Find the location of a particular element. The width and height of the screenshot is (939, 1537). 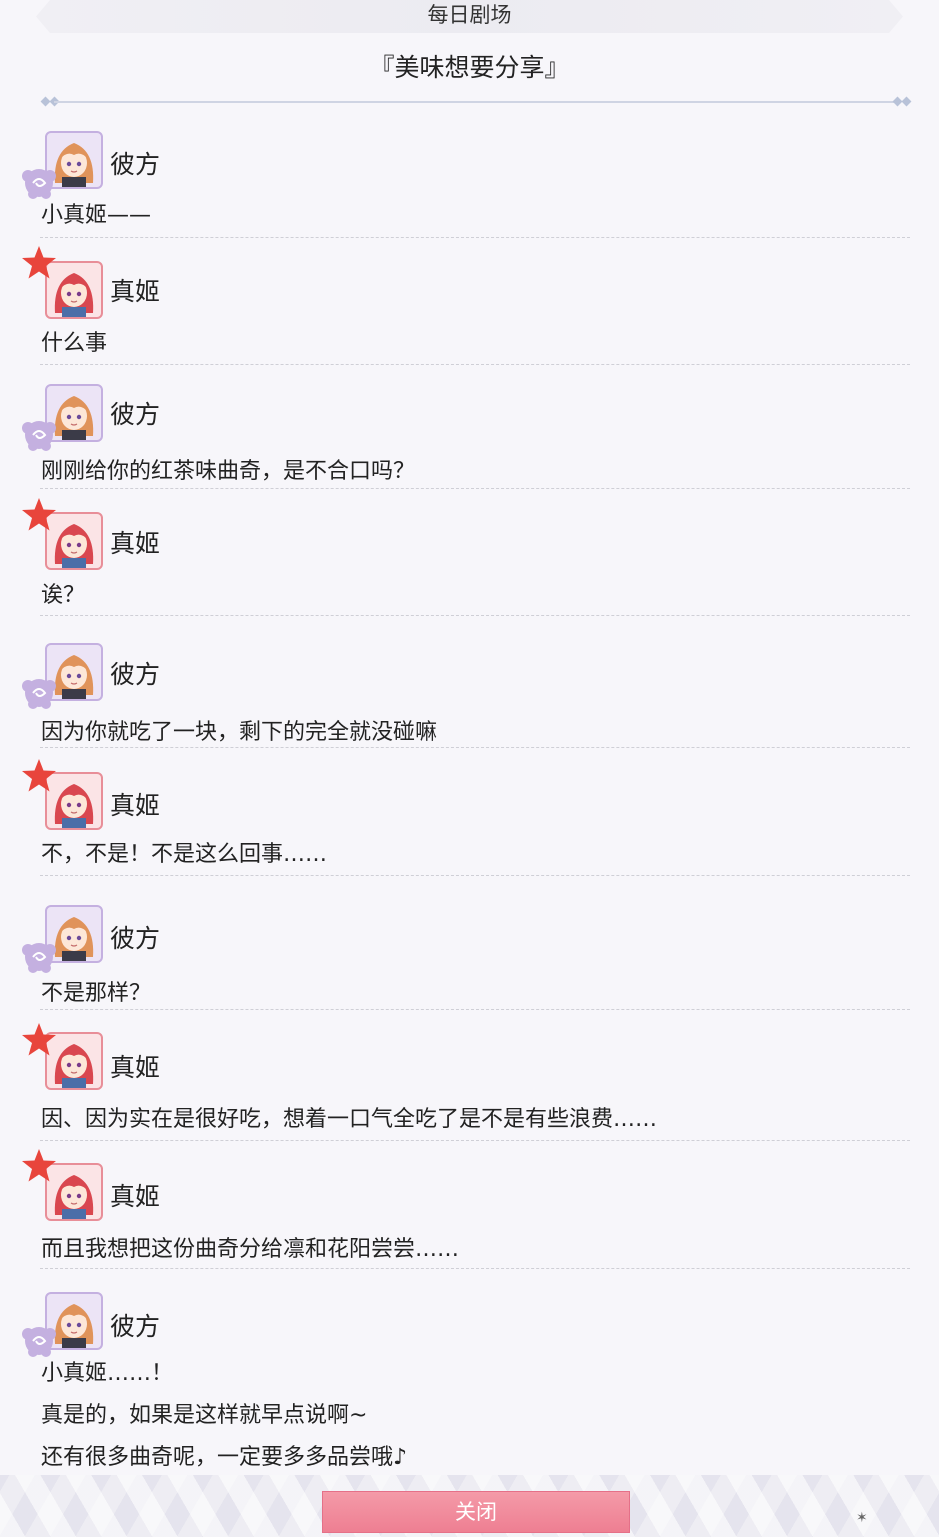

dialogue-line: 诶？ is located at coordinates (63, 595).